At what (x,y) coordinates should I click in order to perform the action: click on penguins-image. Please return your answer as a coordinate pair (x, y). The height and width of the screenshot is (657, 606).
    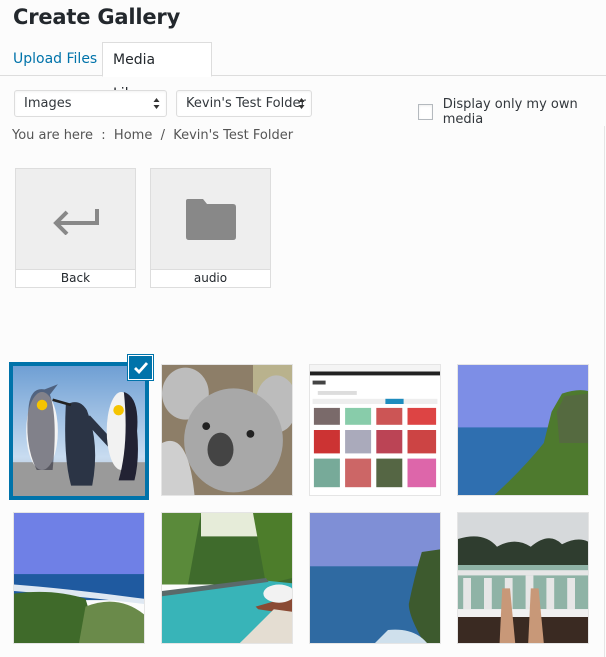
    Looking at the image, I should click on (79, 431).